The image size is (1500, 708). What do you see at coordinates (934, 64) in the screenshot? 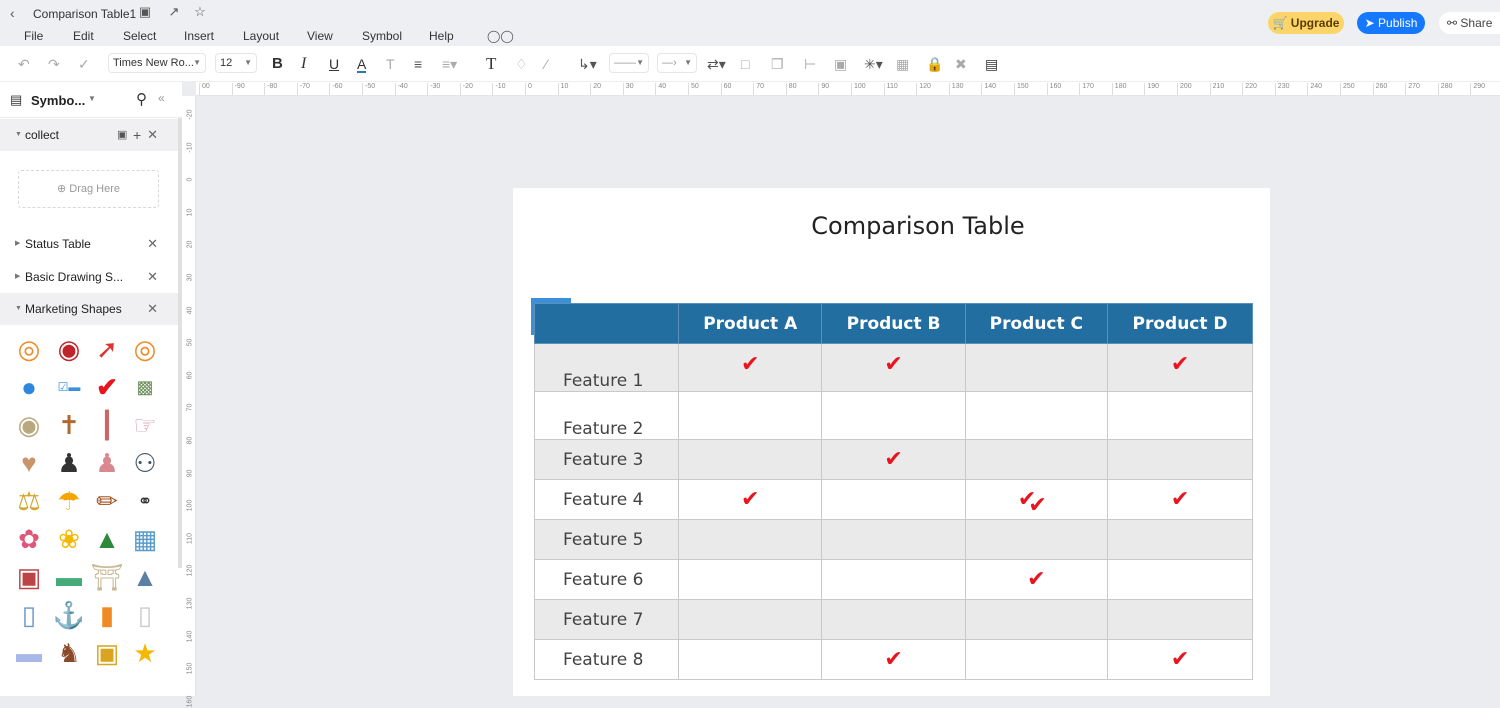
I see `lock-icon: 🔒` at bounding box center [934, 64].